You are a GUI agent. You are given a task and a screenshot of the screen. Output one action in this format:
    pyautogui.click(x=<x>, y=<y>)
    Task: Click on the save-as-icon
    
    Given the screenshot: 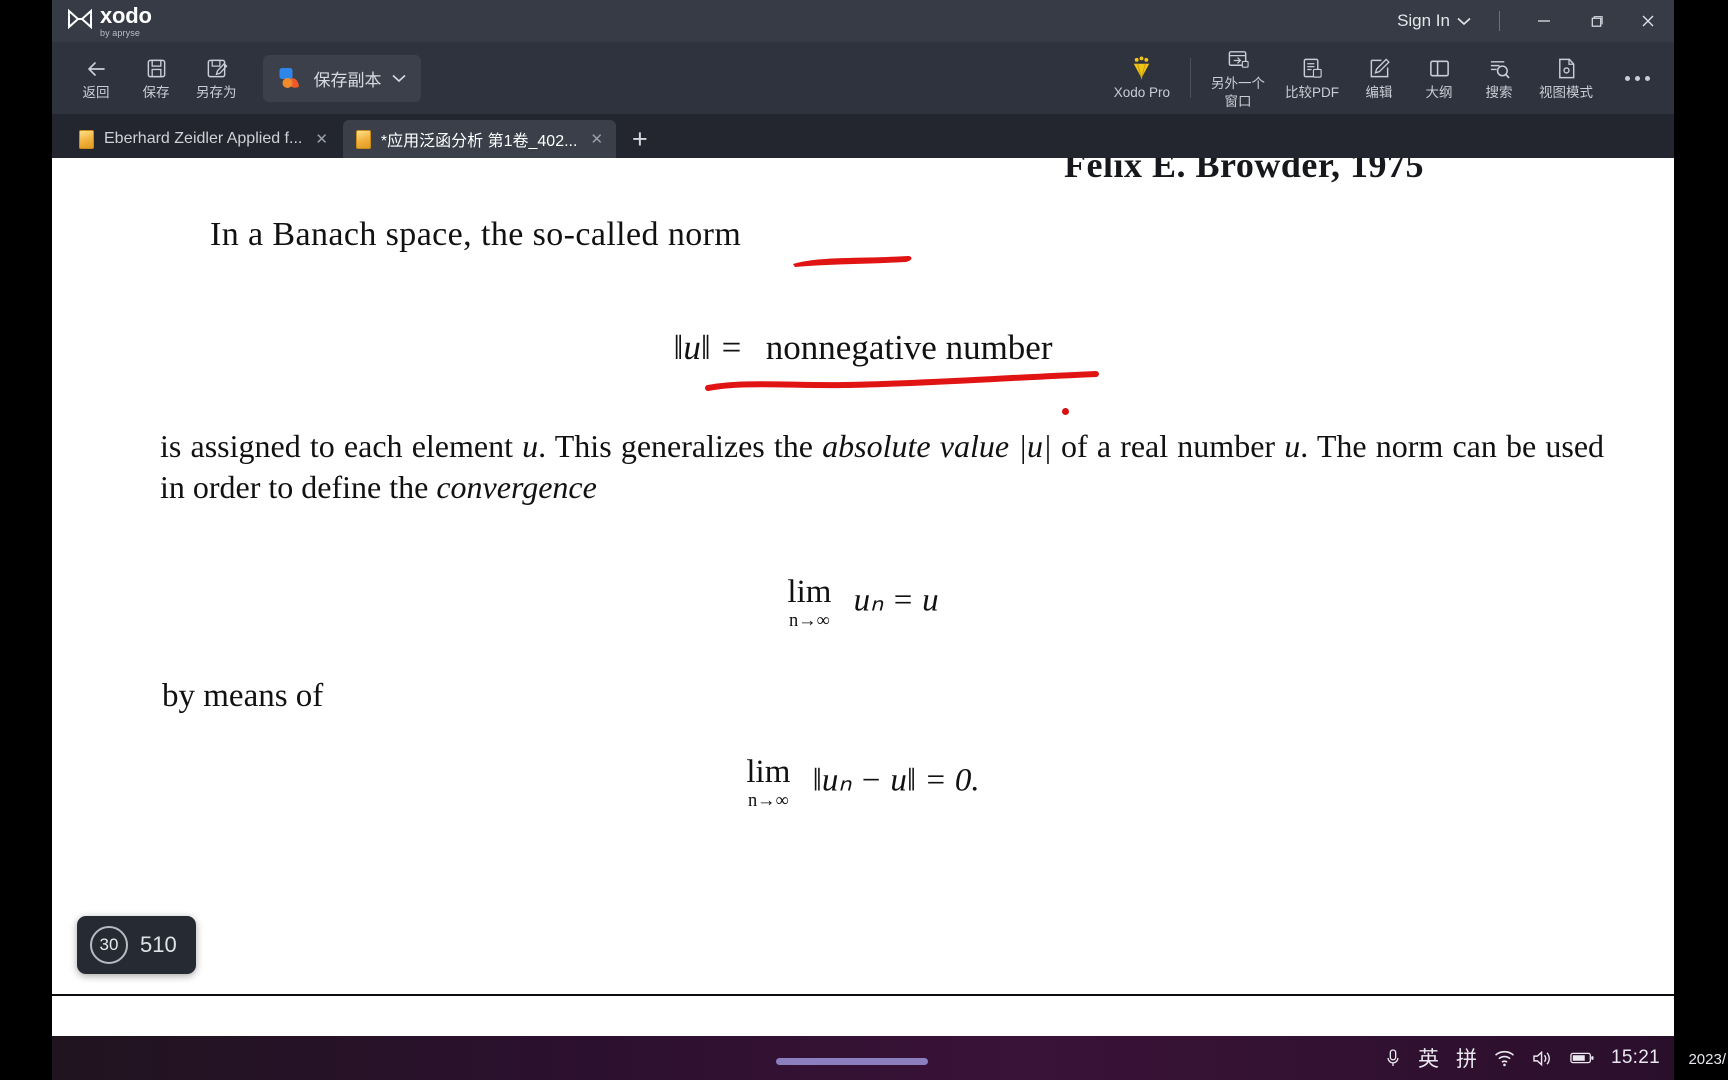 What is the action you would take?
    pyautogui.click(x=216, y=69)
    